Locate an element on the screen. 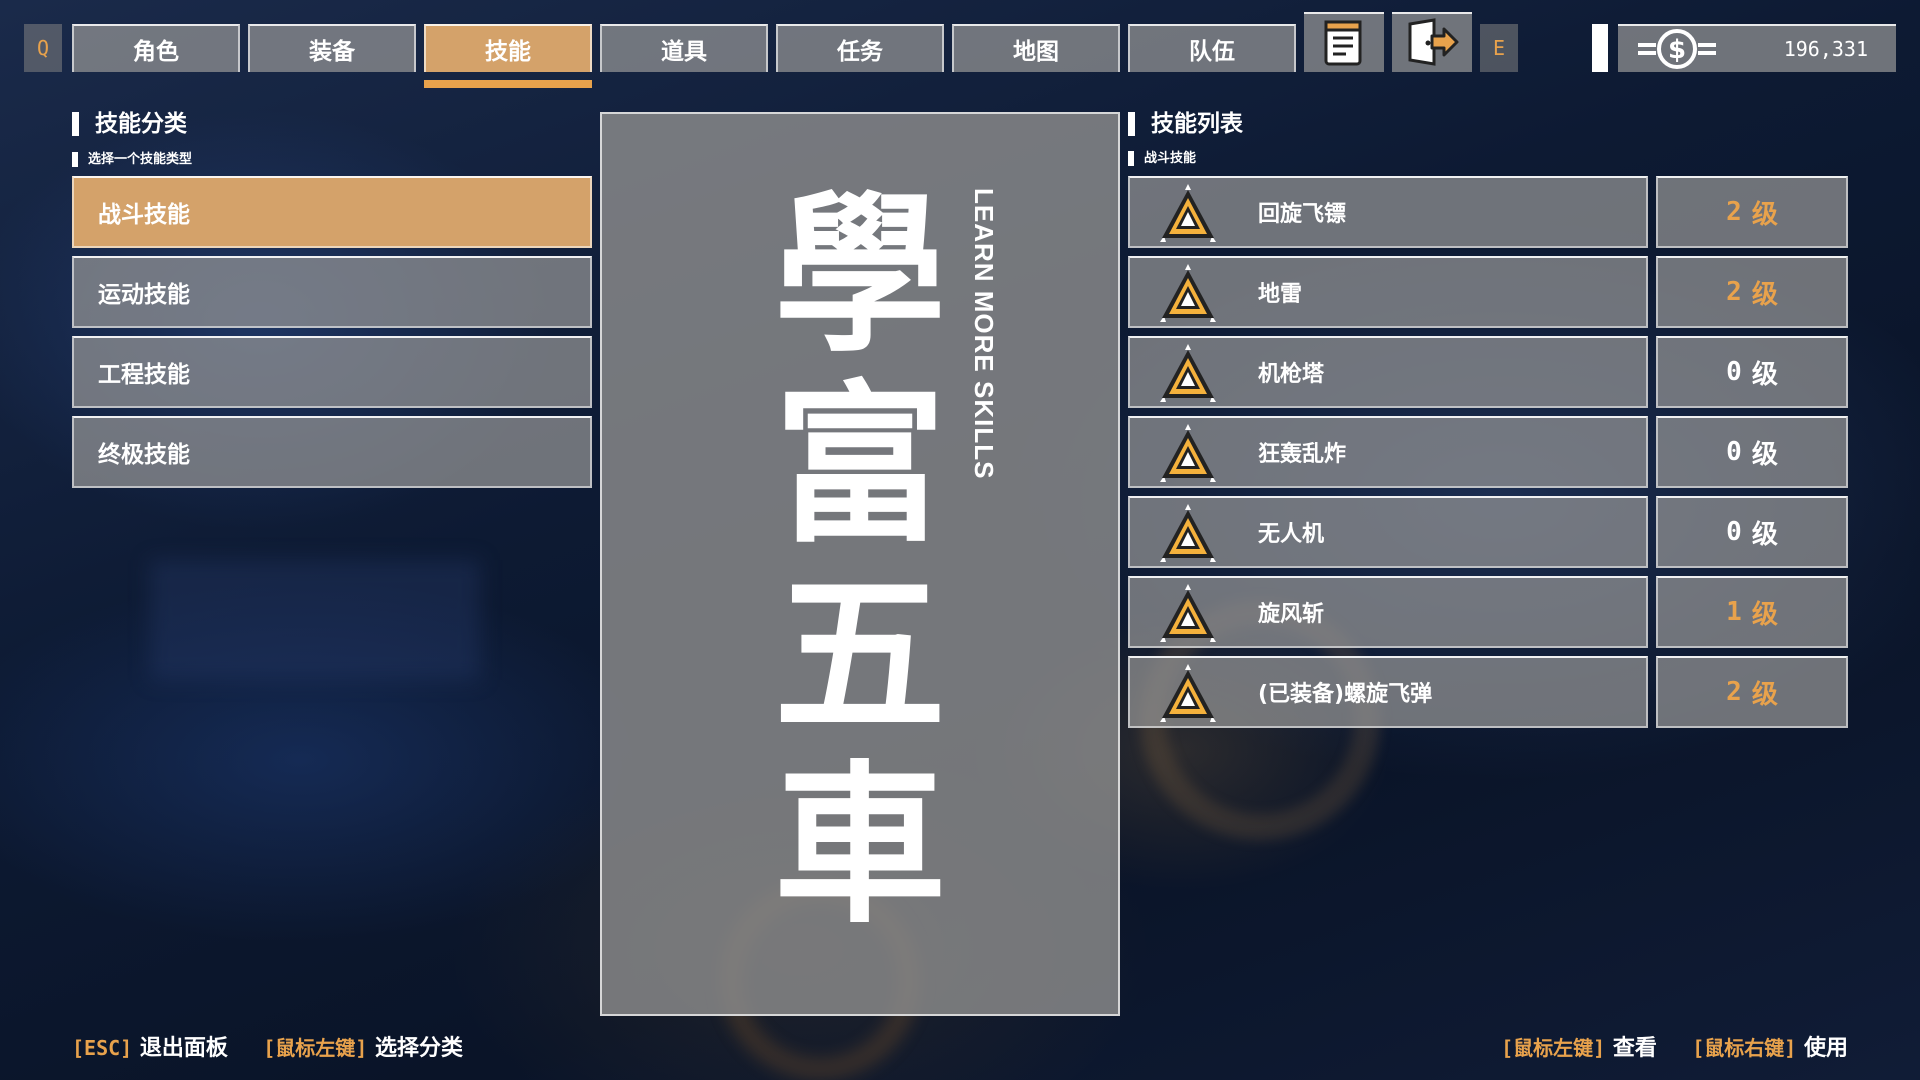 This screenshot has width=1920, height=1080. skill-row: 地雷 2 级 is located at coordinates (1488, 292).